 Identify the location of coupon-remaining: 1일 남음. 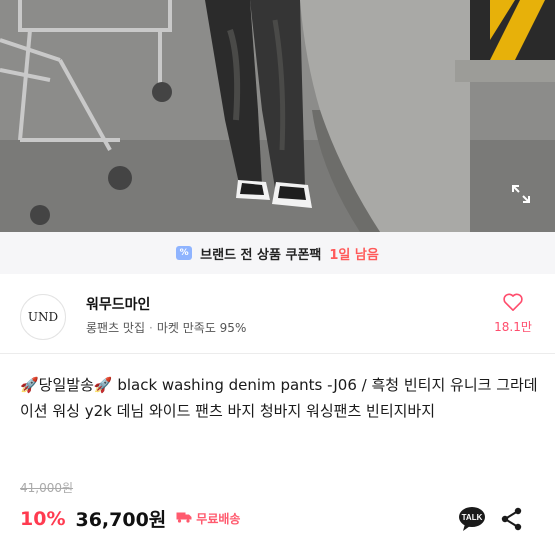
(354, 255).